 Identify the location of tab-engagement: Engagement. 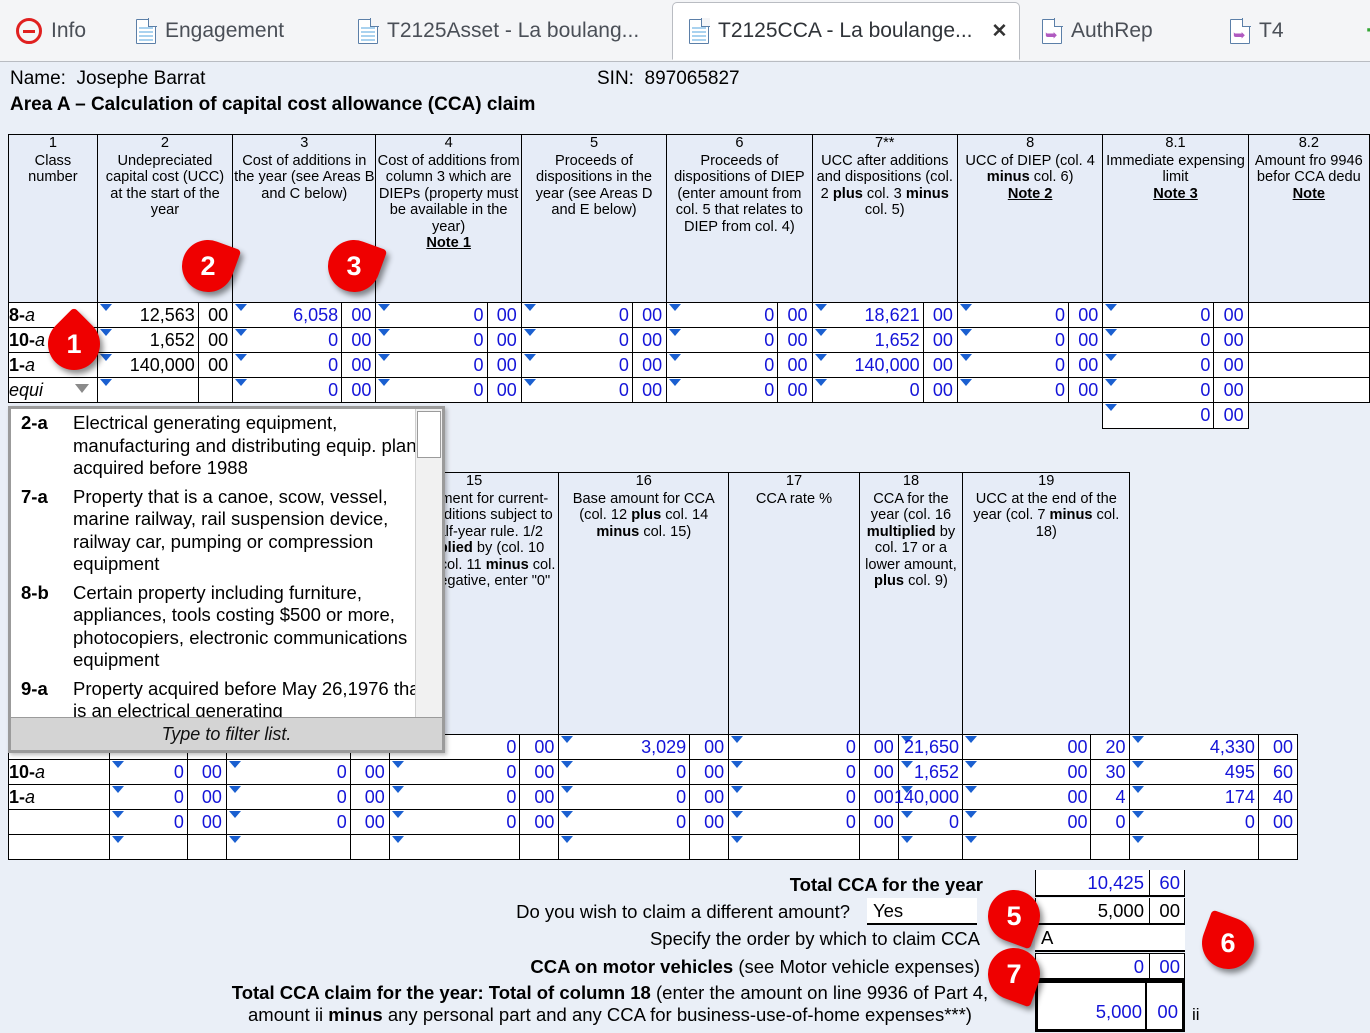
(231, 31).